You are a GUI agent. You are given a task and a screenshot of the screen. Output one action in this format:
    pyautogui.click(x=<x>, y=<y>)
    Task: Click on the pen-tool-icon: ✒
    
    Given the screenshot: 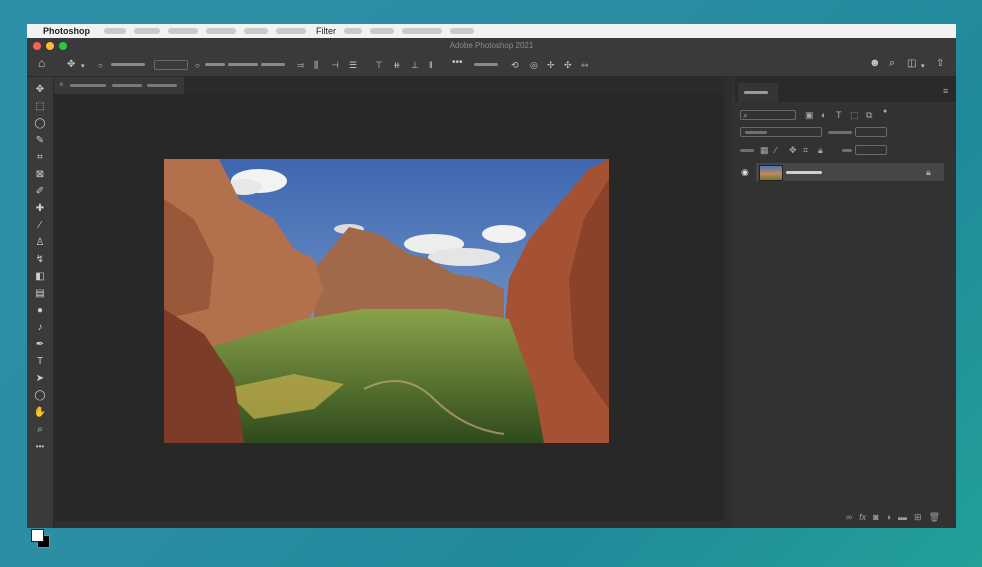 What is the action you would take?
    pyautogui.click(x=40, y=345)
    